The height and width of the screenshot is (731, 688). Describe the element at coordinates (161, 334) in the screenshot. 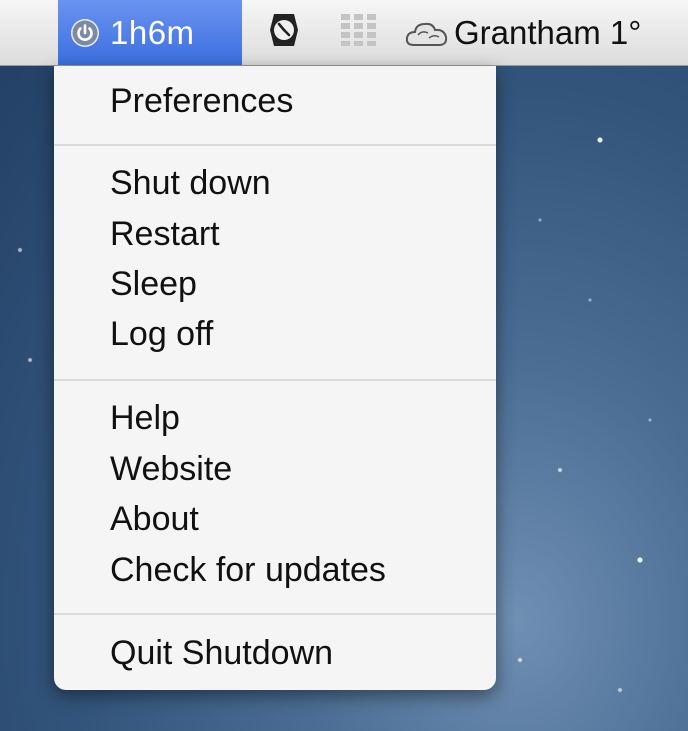

I see `menu-item-log-off: Log off` at that location.